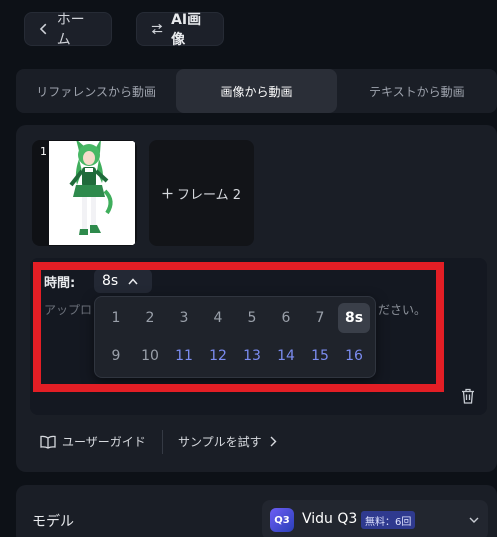 This screenshot has width=497, height=537. I want to click on frame-1-thumbnail: 1, so click(84, 193).